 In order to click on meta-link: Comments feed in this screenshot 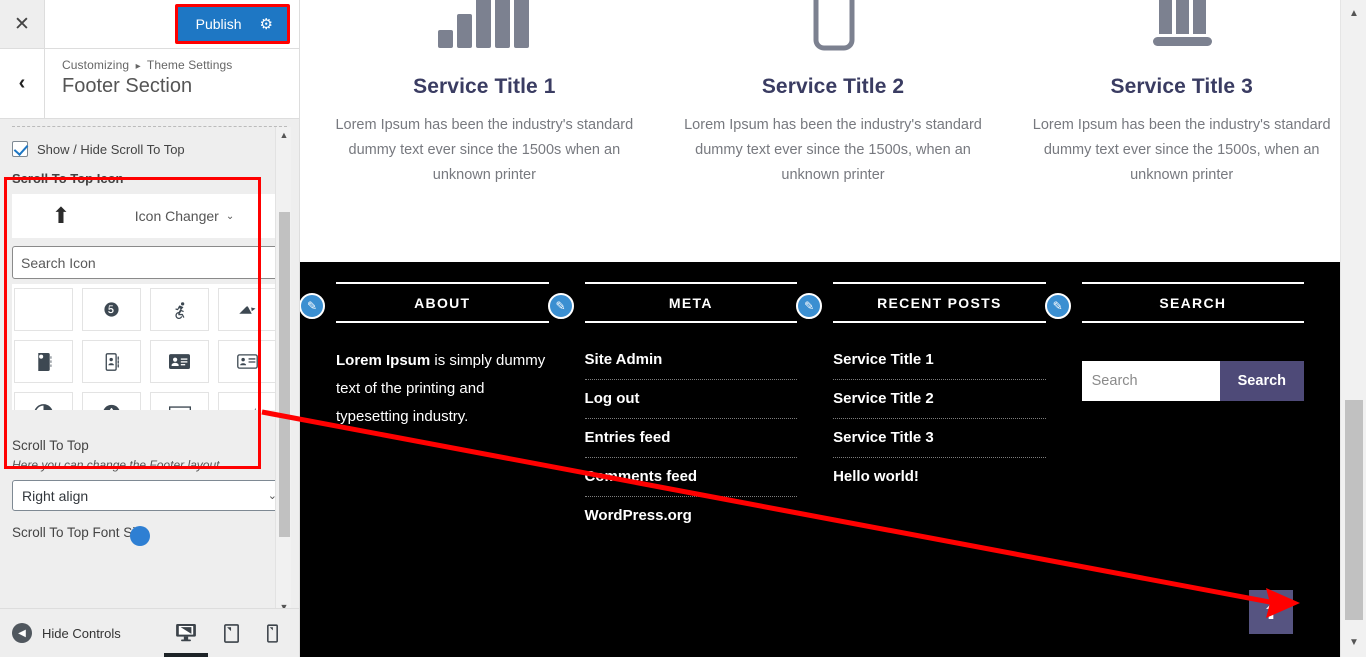, I will do `click(691, 477)`.